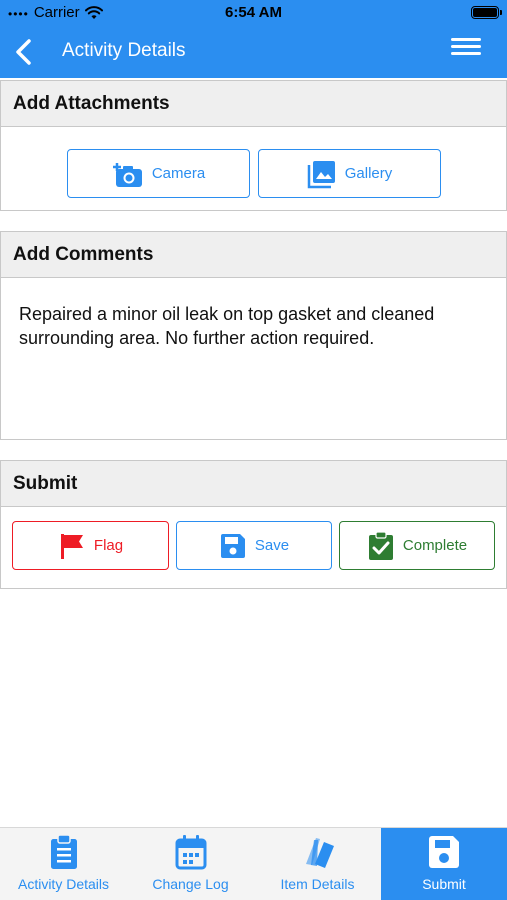 This screenshot has height=900, width=507. I want to click on save-button: Save, so click(254, 545).